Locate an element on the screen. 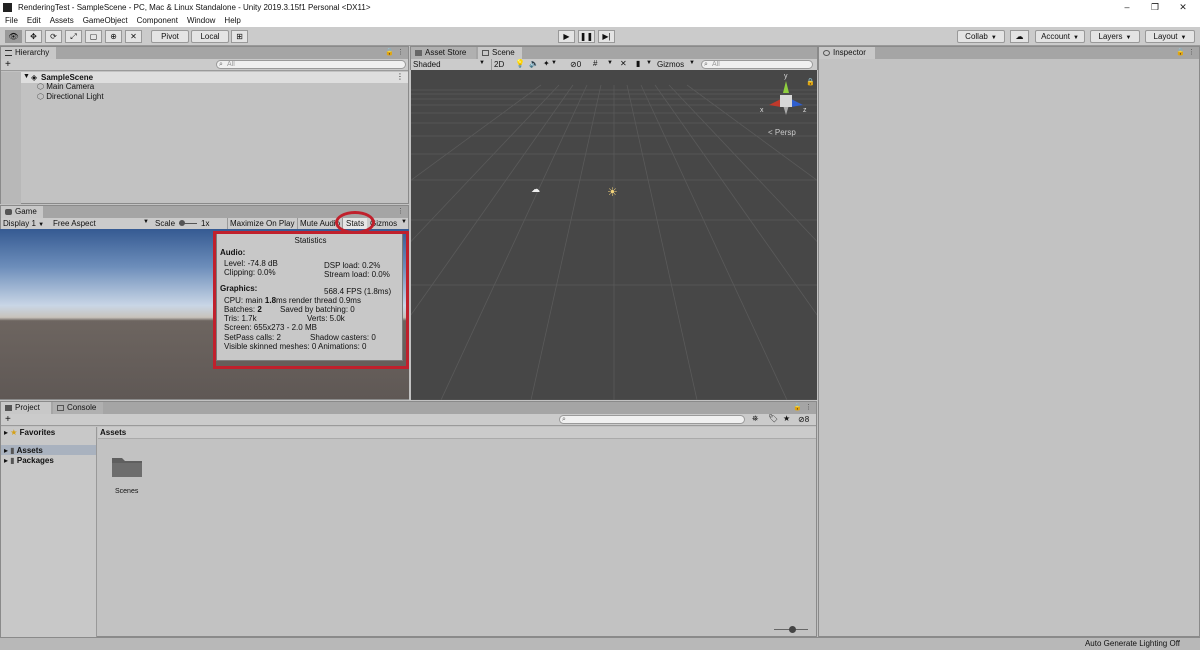 This screenshot has width=1200, height=650. close-button: ✕ is located at coordinates (1183, 7).